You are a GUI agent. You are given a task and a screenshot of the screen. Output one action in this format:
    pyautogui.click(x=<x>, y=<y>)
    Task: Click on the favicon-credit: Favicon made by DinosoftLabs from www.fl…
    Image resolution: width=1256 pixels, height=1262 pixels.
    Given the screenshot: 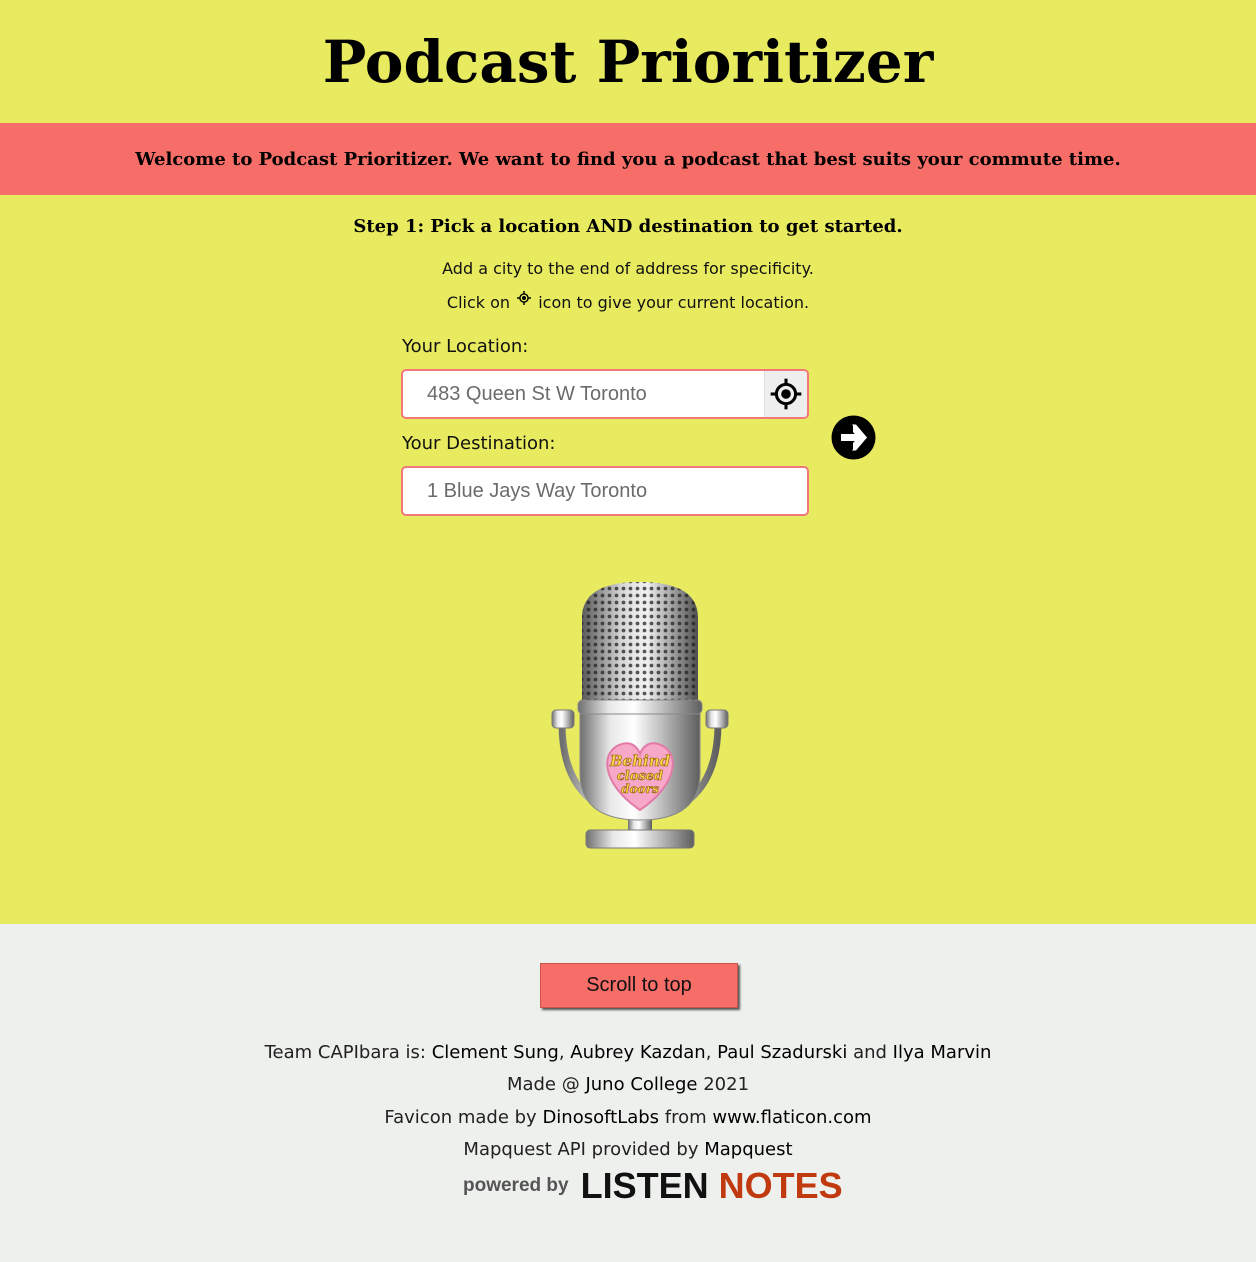 What is the action you would take?
    pyautogui.click(x=628, y=1118)
    